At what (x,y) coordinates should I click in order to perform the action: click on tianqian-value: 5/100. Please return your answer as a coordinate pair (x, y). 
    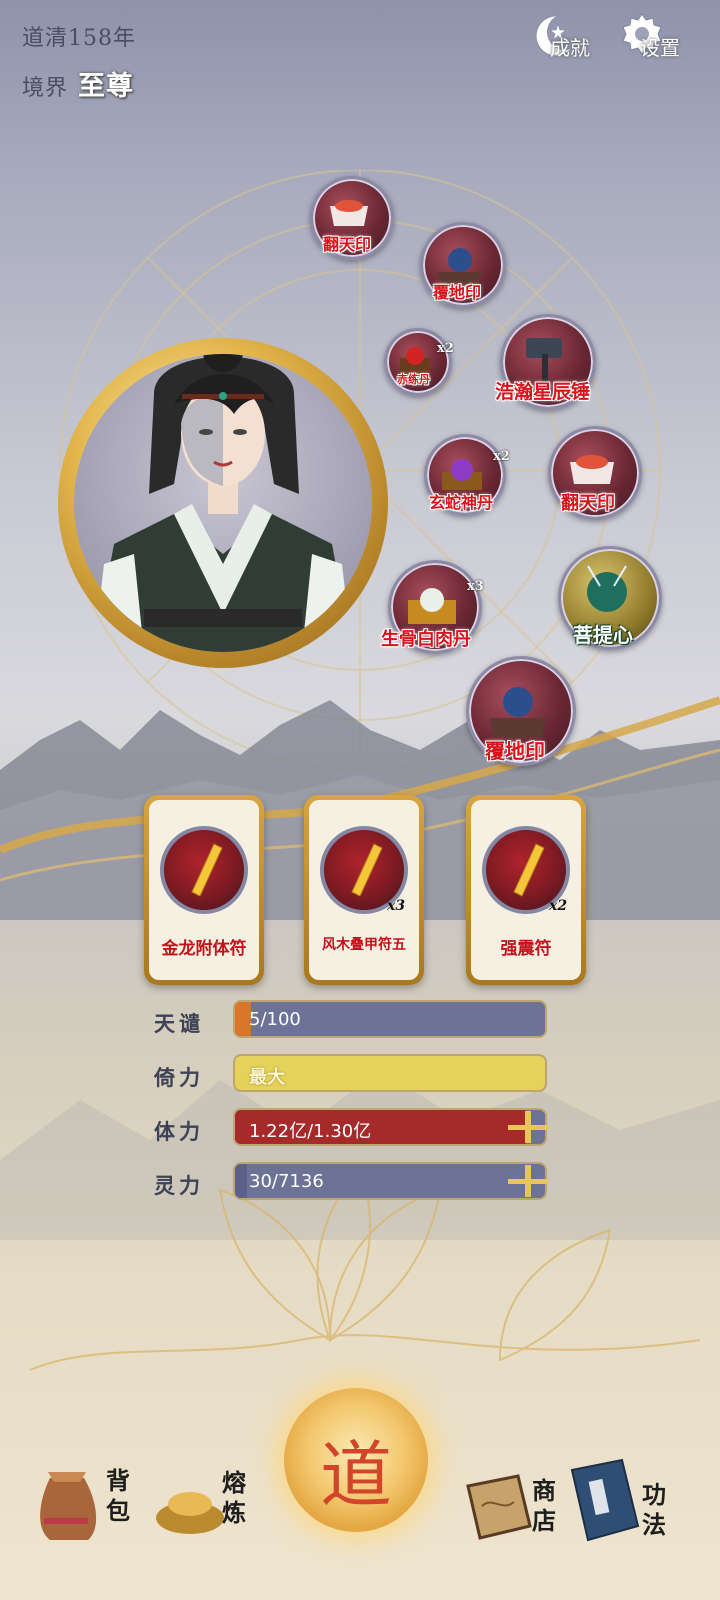
    Looking at the image, I should click on (275, 1019).